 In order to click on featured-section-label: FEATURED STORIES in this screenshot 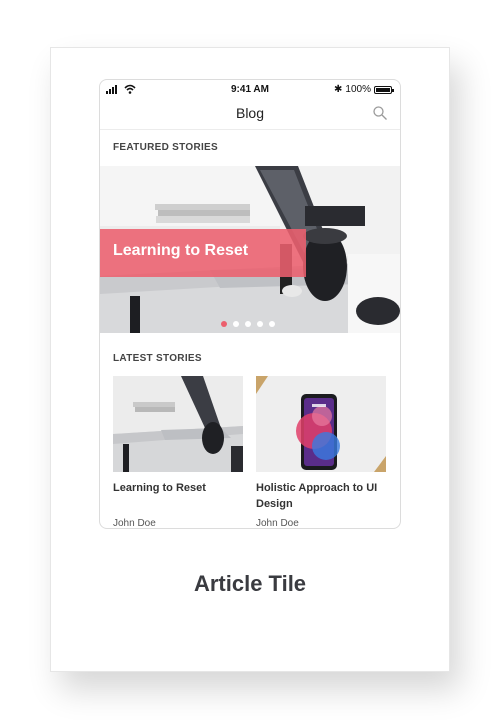, I will do `click(165, 147)`.